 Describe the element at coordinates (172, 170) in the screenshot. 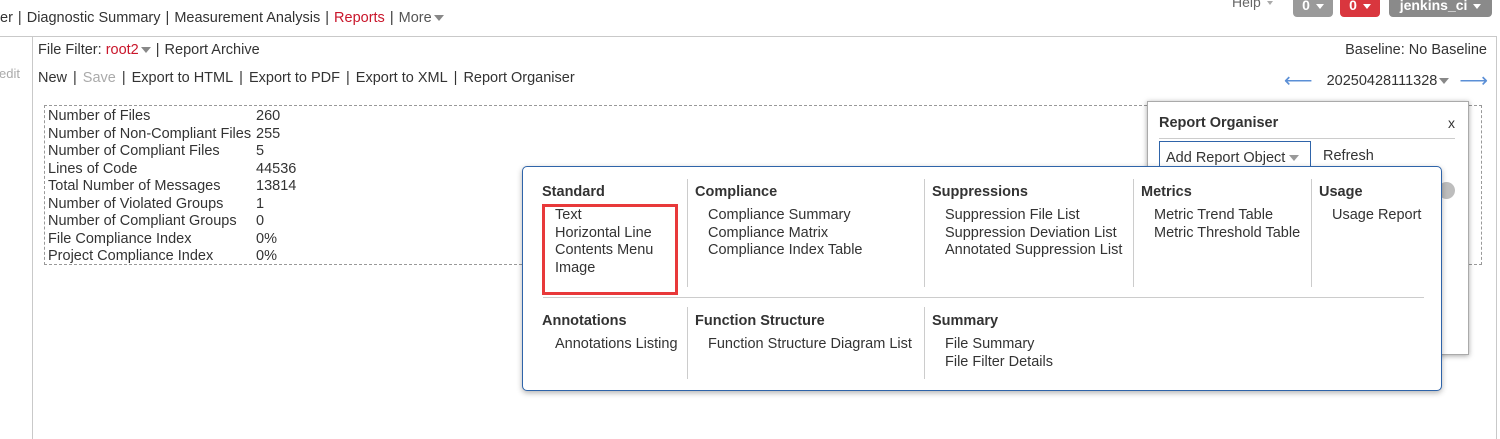

I see `stat-row: Lines of Code 44536` at that location.